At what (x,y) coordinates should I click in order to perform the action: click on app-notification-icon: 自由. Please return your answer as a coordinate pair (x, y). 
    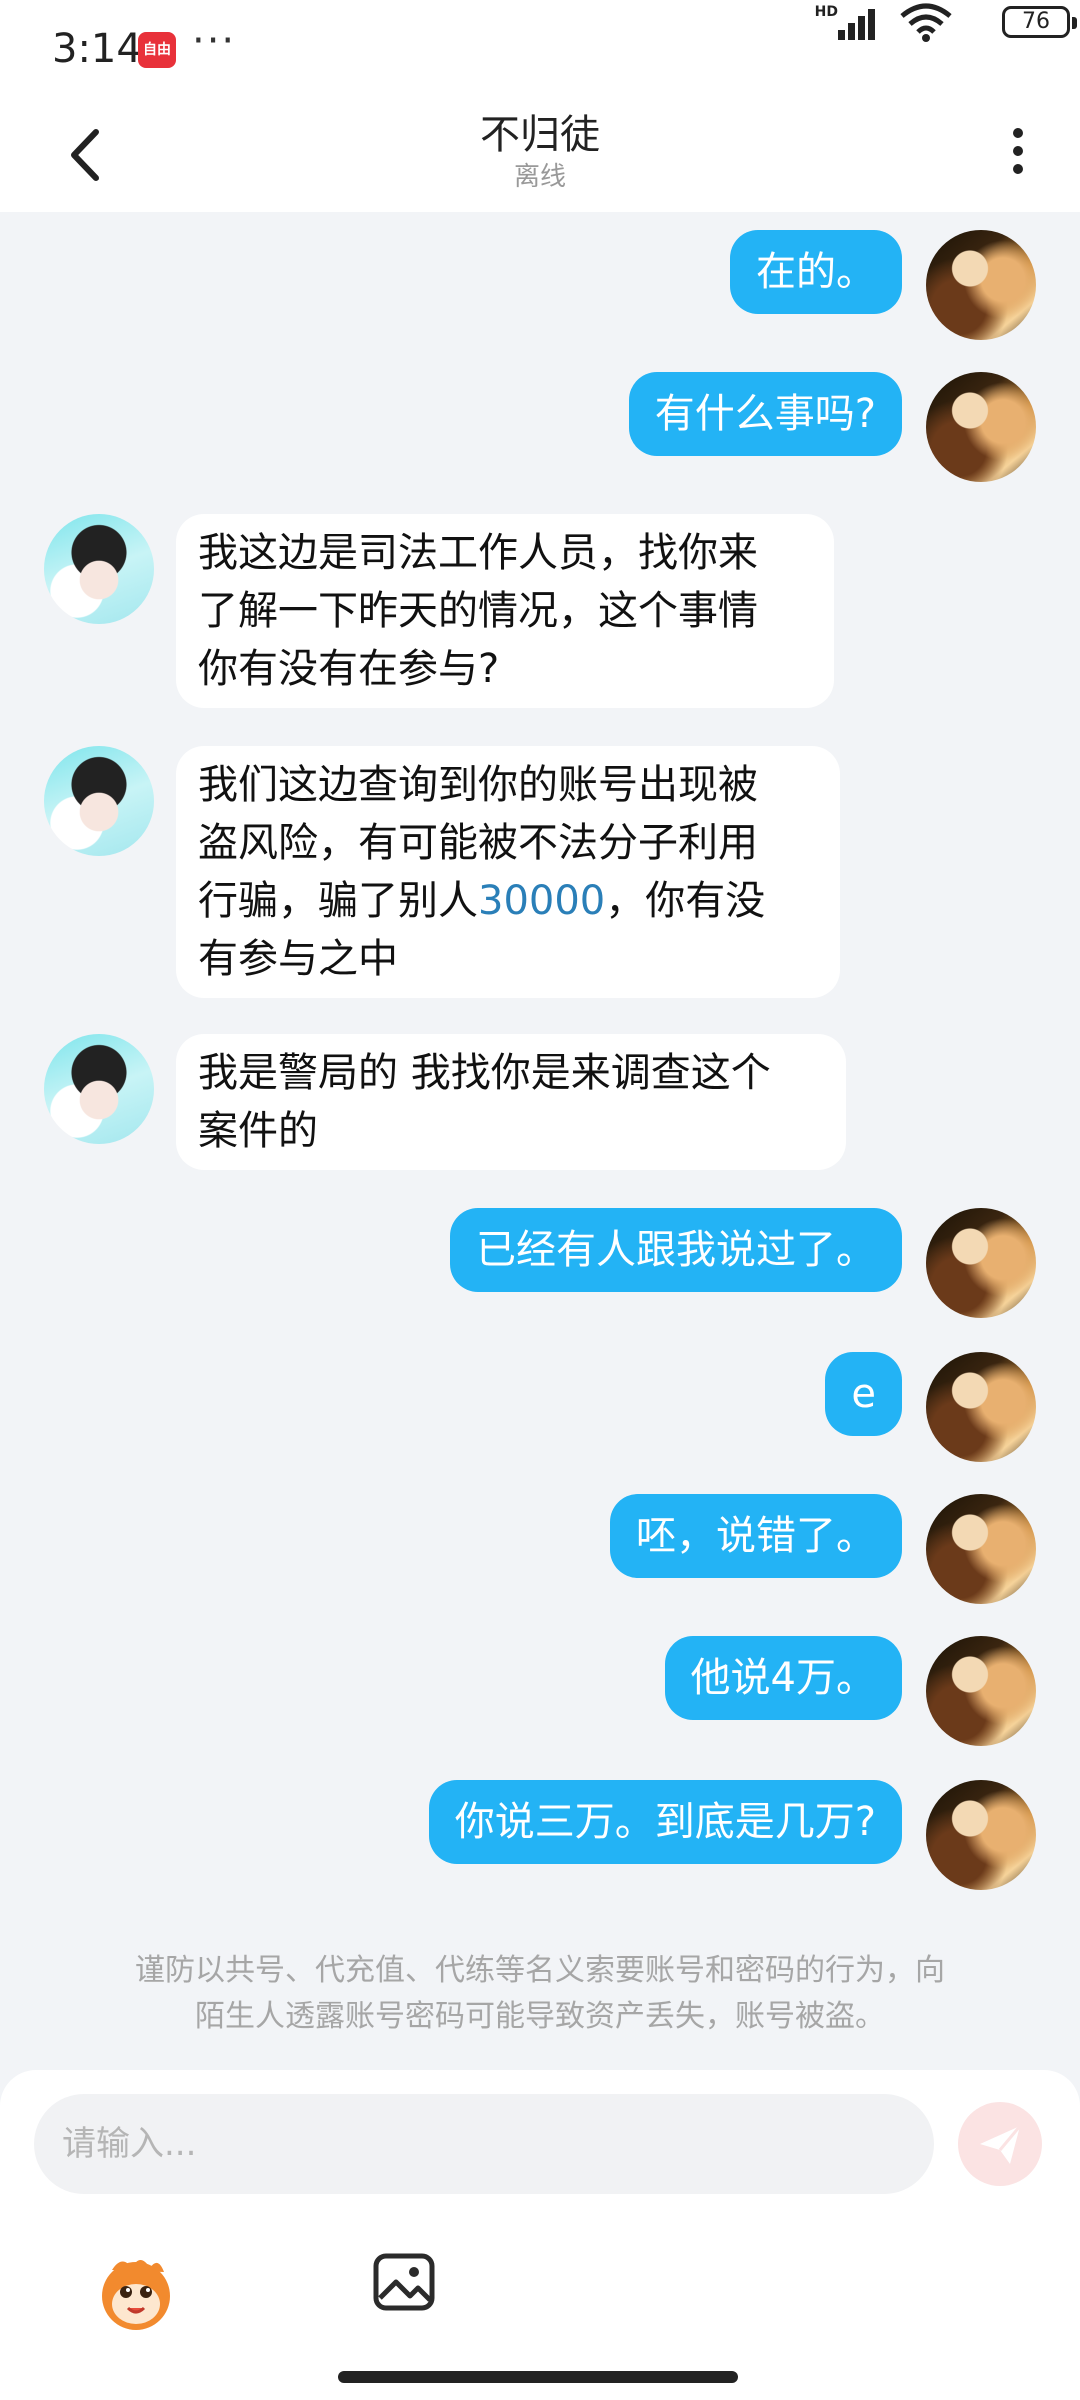
    Looking at the image, I should click on (157, 50).